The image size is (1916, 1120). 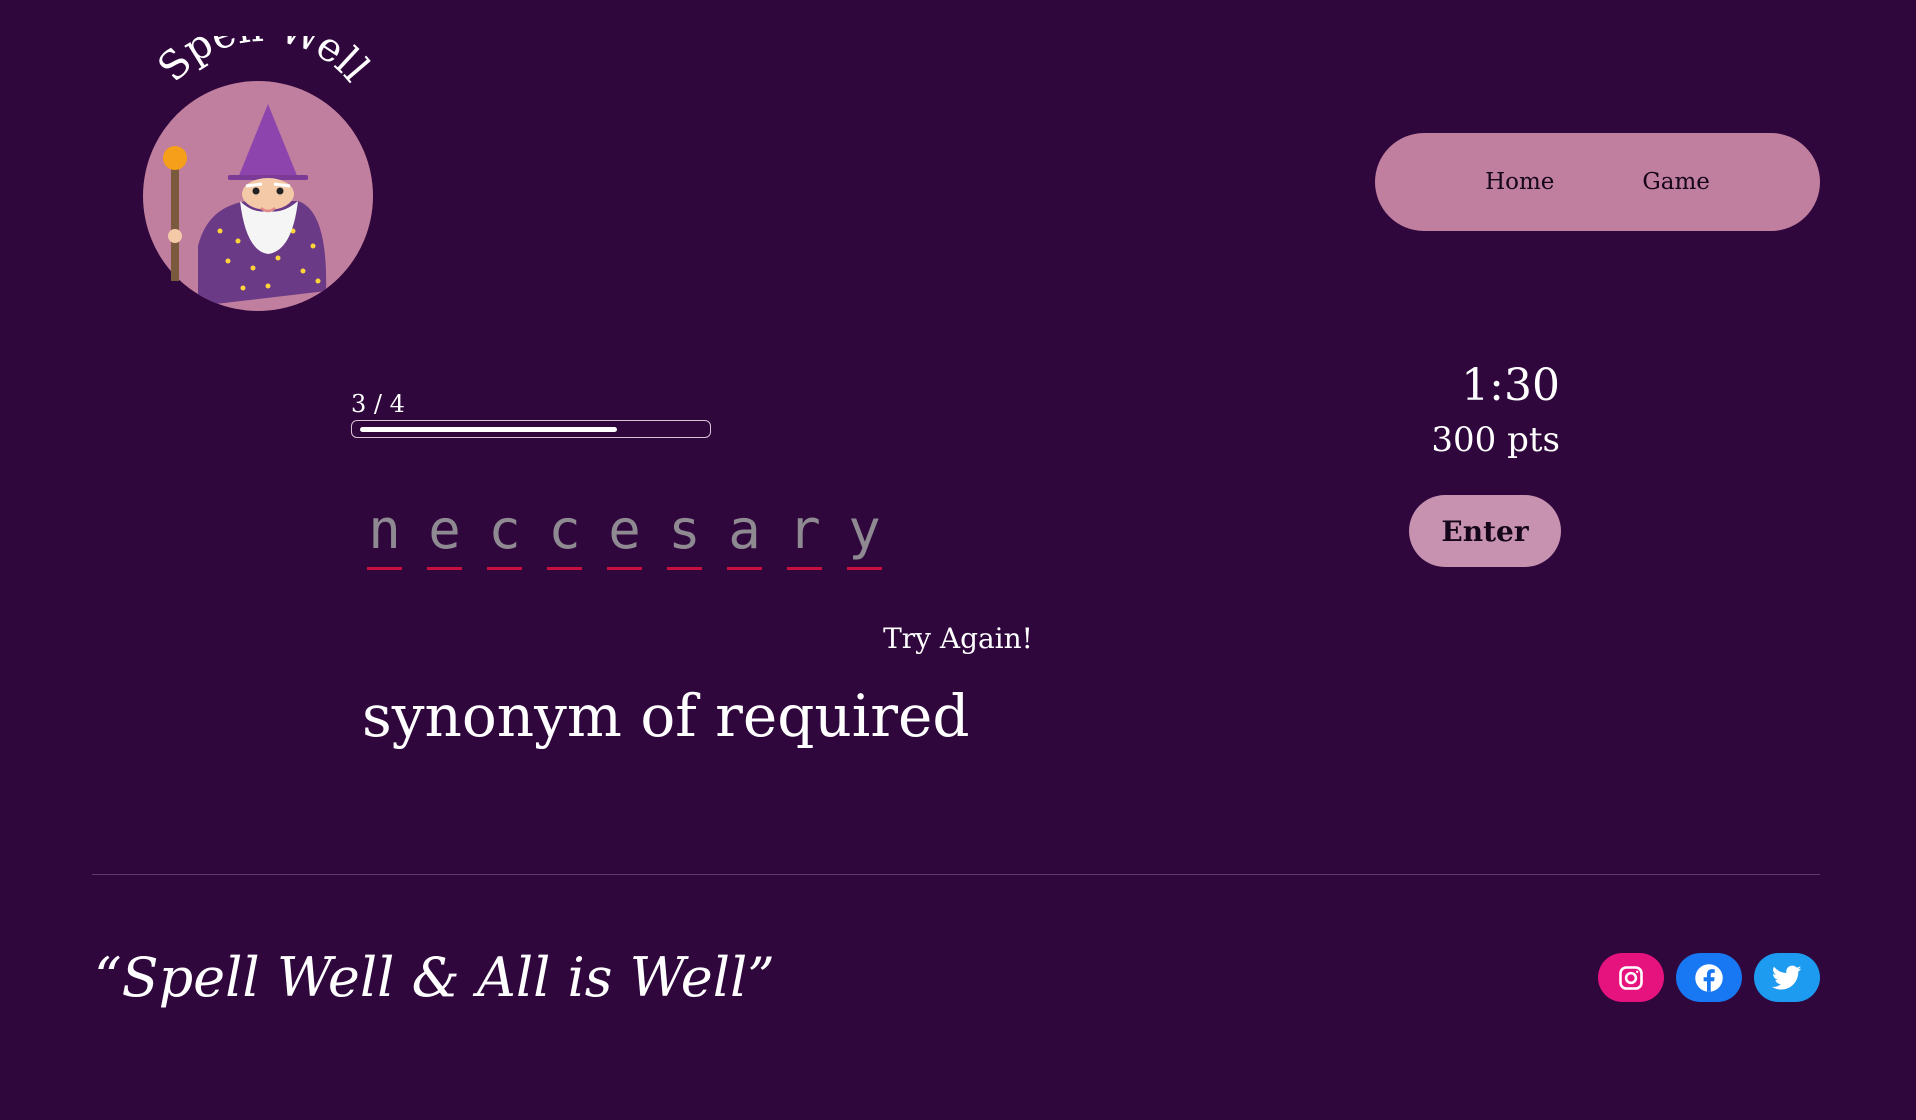 I want to click on facebook-icon, so click(x=1709, y=977).